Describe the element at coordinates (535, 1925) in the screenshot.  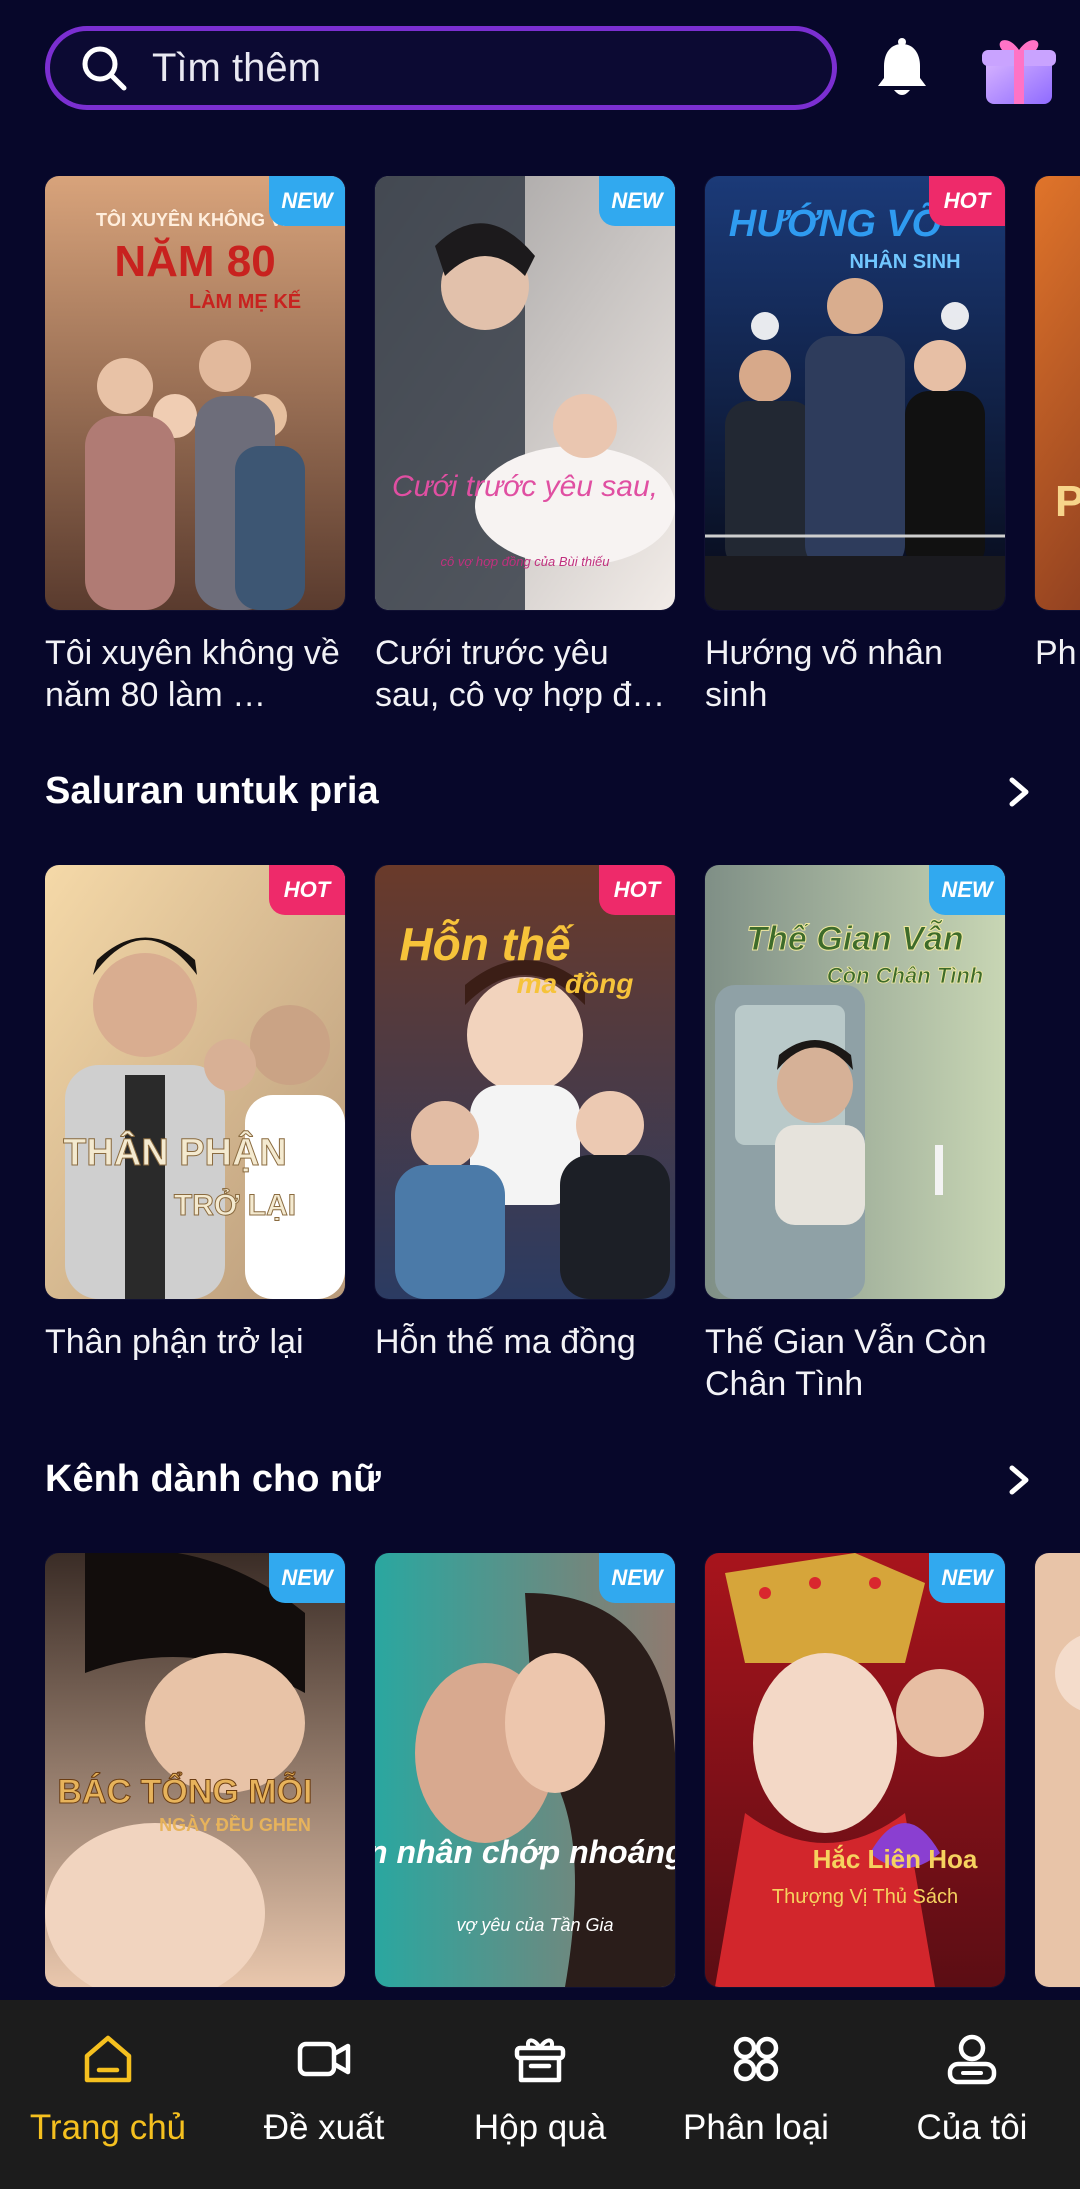
I see `poster-subtitle: vợ yêu của Tần Gia` at that location.